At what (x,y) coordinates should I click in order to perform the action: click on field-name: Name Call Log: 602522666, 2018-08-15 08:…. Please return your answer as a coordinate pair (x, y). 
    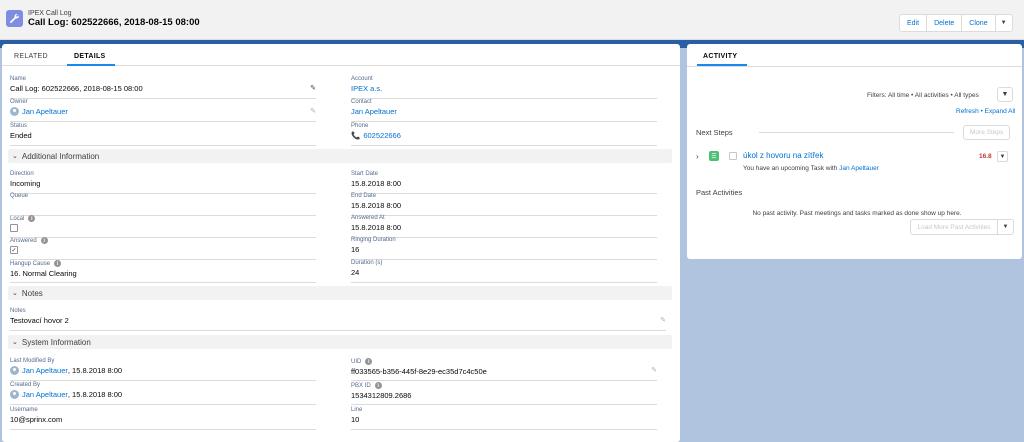
    Looking at the image, I should click on (163, 87).